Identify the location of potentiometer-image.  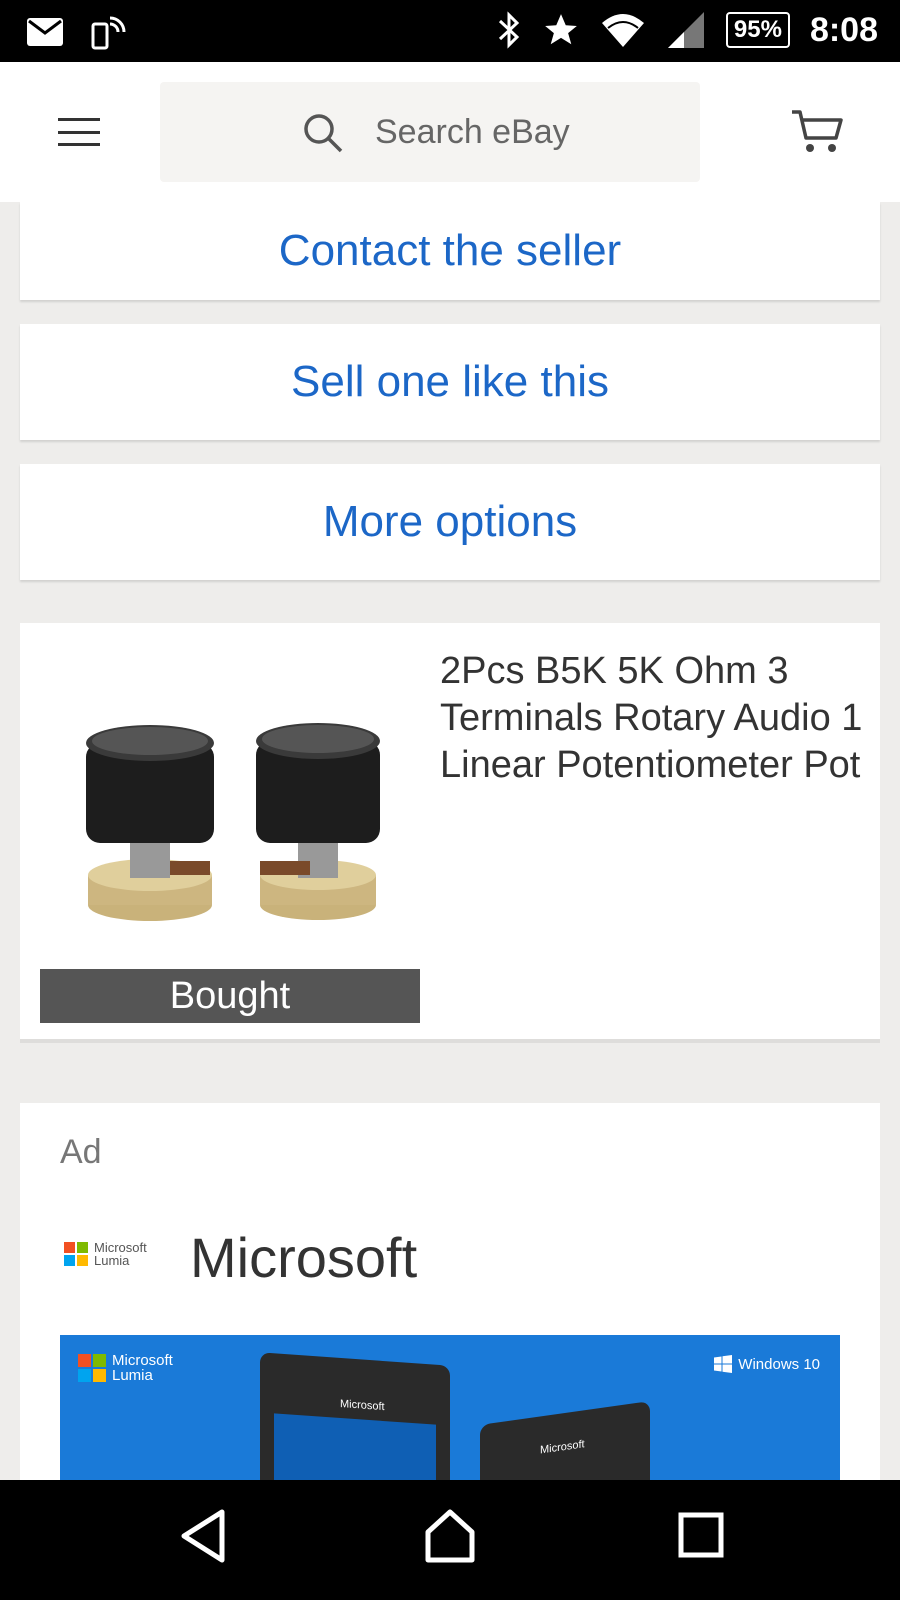
(233, 822).